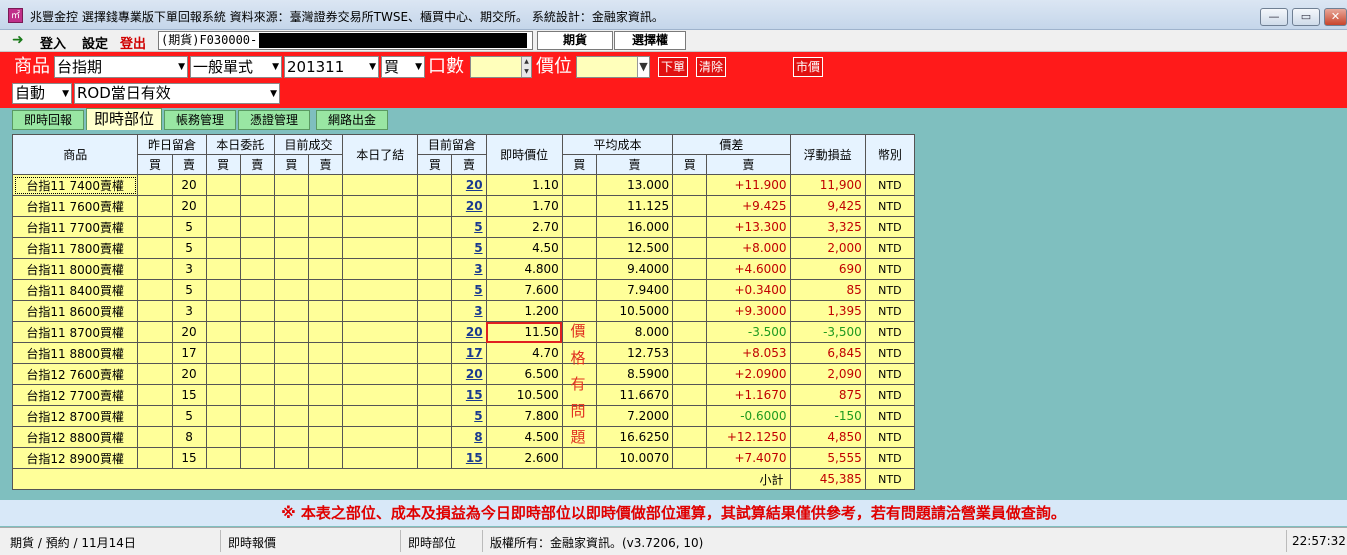 The height and width of the screenshot is (555, 1347). What do you see at coordinates (200, 120) in the screenshot?
I see `tab-account: 帳務管理` at bounding box center [200, 120].